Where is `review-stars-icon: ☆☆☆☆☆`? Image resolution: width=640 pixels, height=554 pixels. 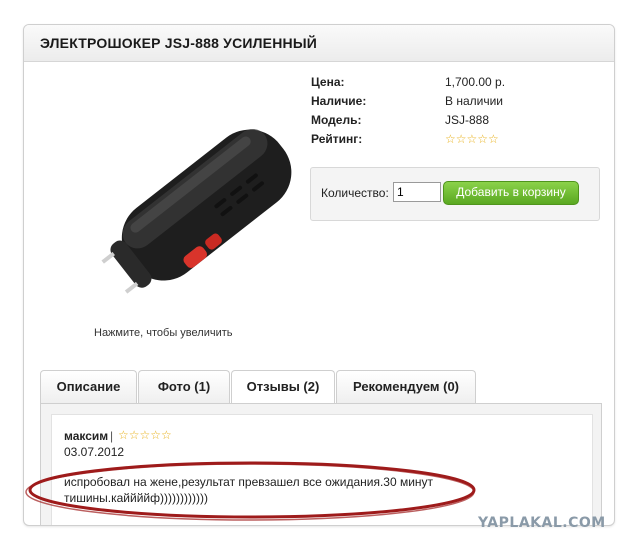 review-stars-icon: ☆☆☆☆☆ is located at coordinates (145, 435).